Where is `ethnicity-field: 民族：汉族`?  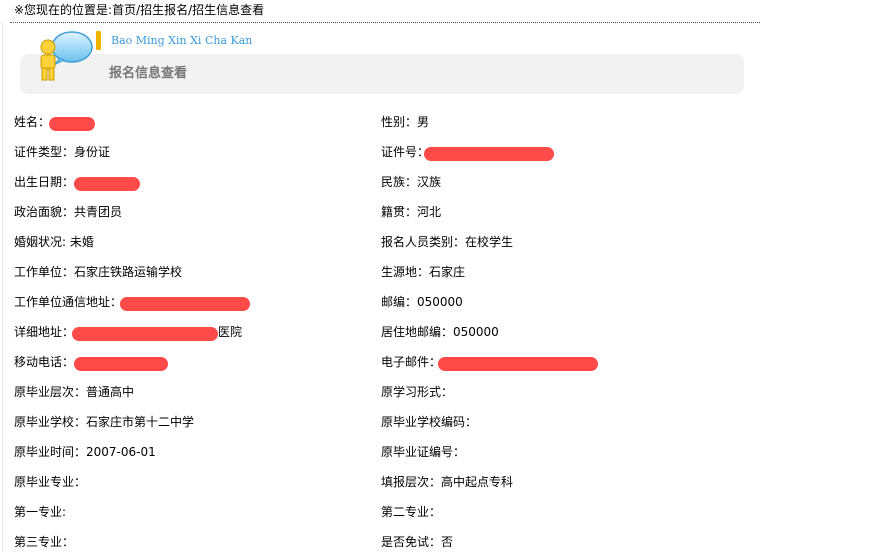 ethnicity-field: 民族：汉族 is located at coordinates (411, 182).